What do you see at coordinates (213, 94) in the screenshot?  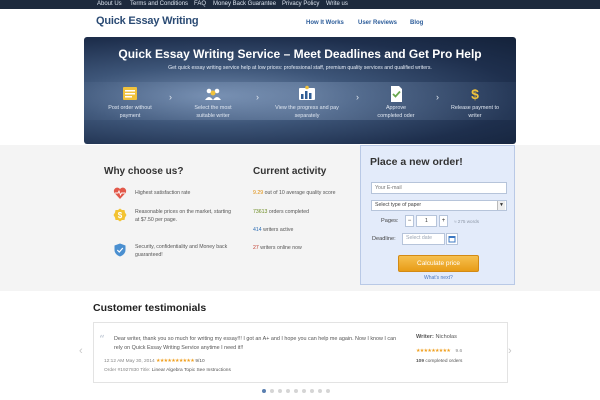 I see `writers-group-icon` at bounding box center [213, 94].